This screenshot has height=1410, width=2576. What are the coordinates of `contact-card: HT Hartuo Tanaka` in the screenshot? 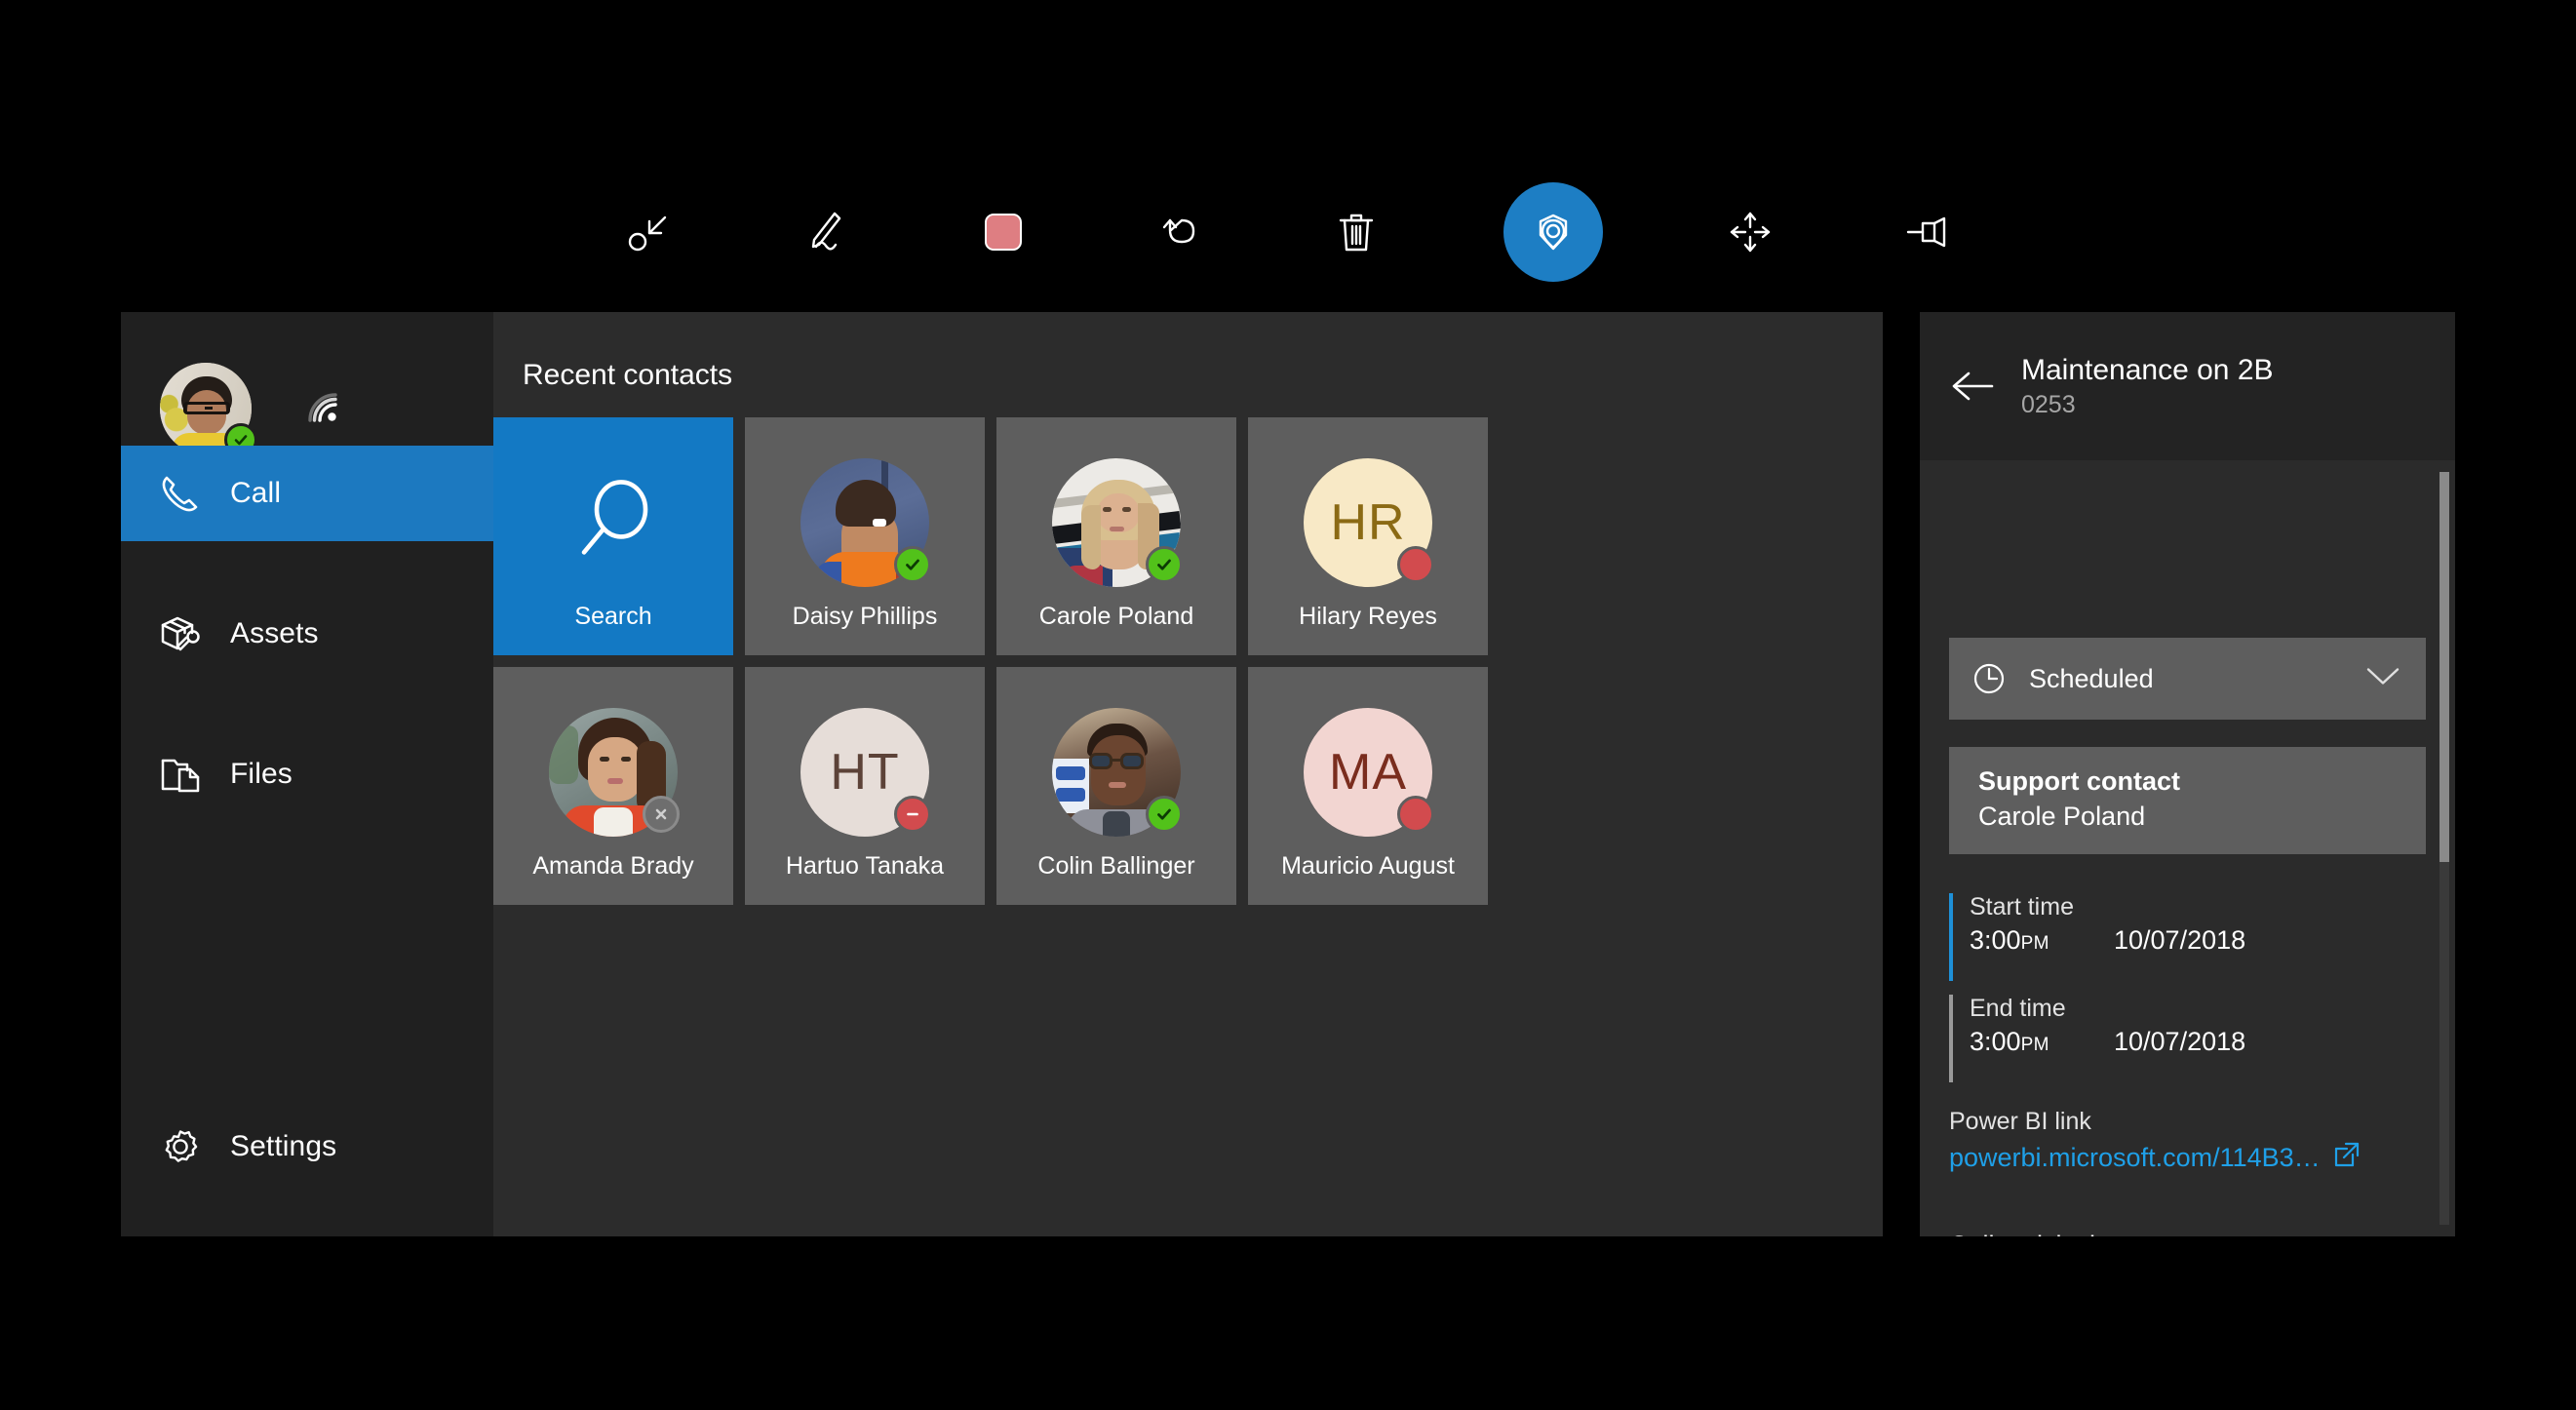 It's located at (865, 786).